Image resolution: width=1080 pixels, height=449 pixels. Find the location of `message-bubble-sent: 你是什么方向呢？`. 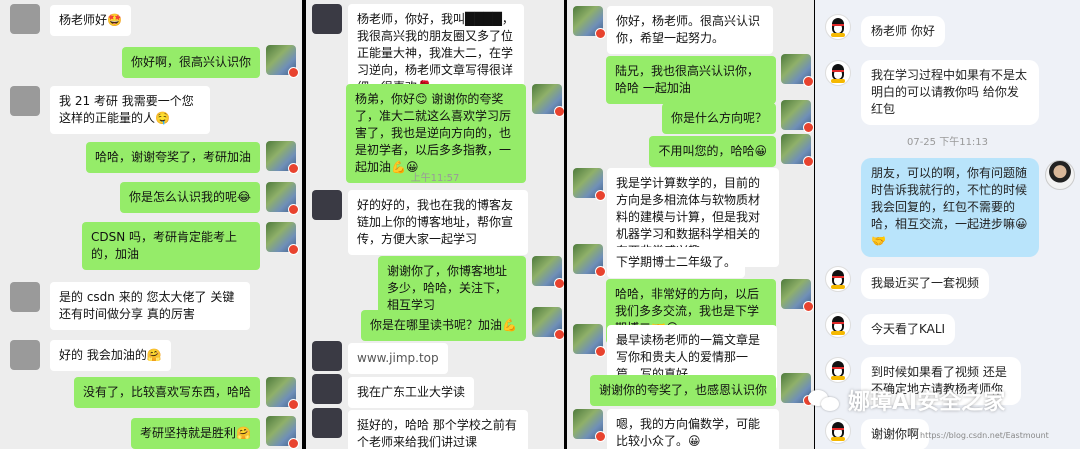

message-bubble-sent: 你是什么方向呢？ is located at coordinates (718, 118).